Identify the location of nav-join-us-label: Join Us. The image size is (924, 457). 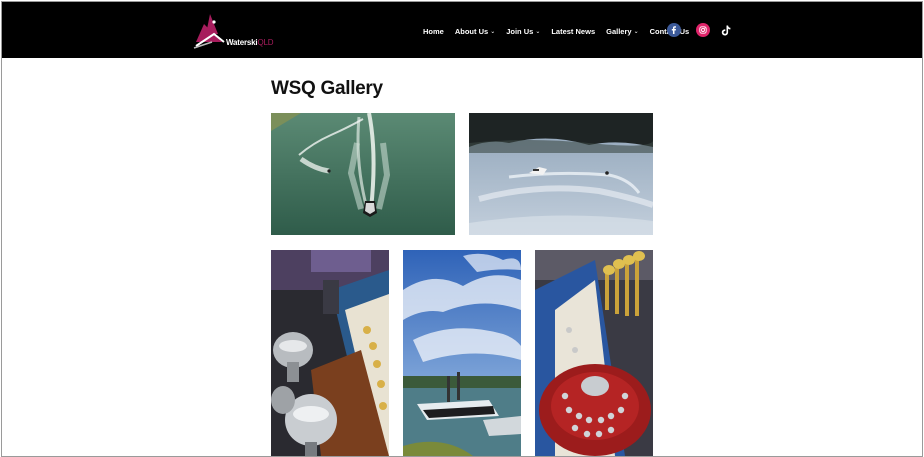
(520, 31).